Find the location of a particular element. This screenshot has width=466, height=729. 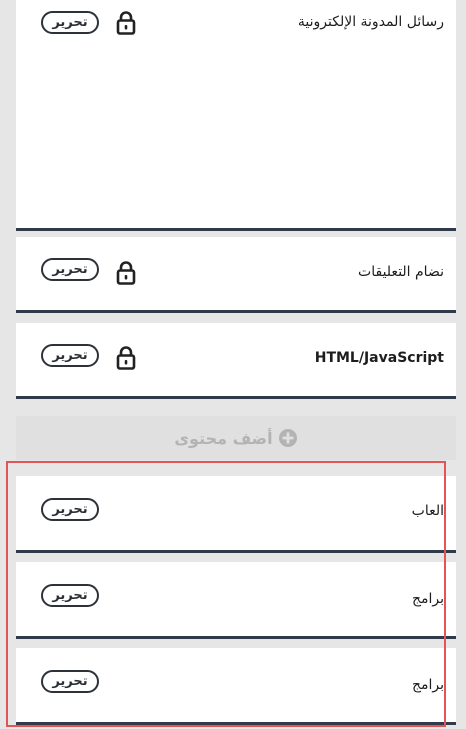

widget-html-javascript: HTML/JavaScript تحرير is located at coordinates (236, 361).